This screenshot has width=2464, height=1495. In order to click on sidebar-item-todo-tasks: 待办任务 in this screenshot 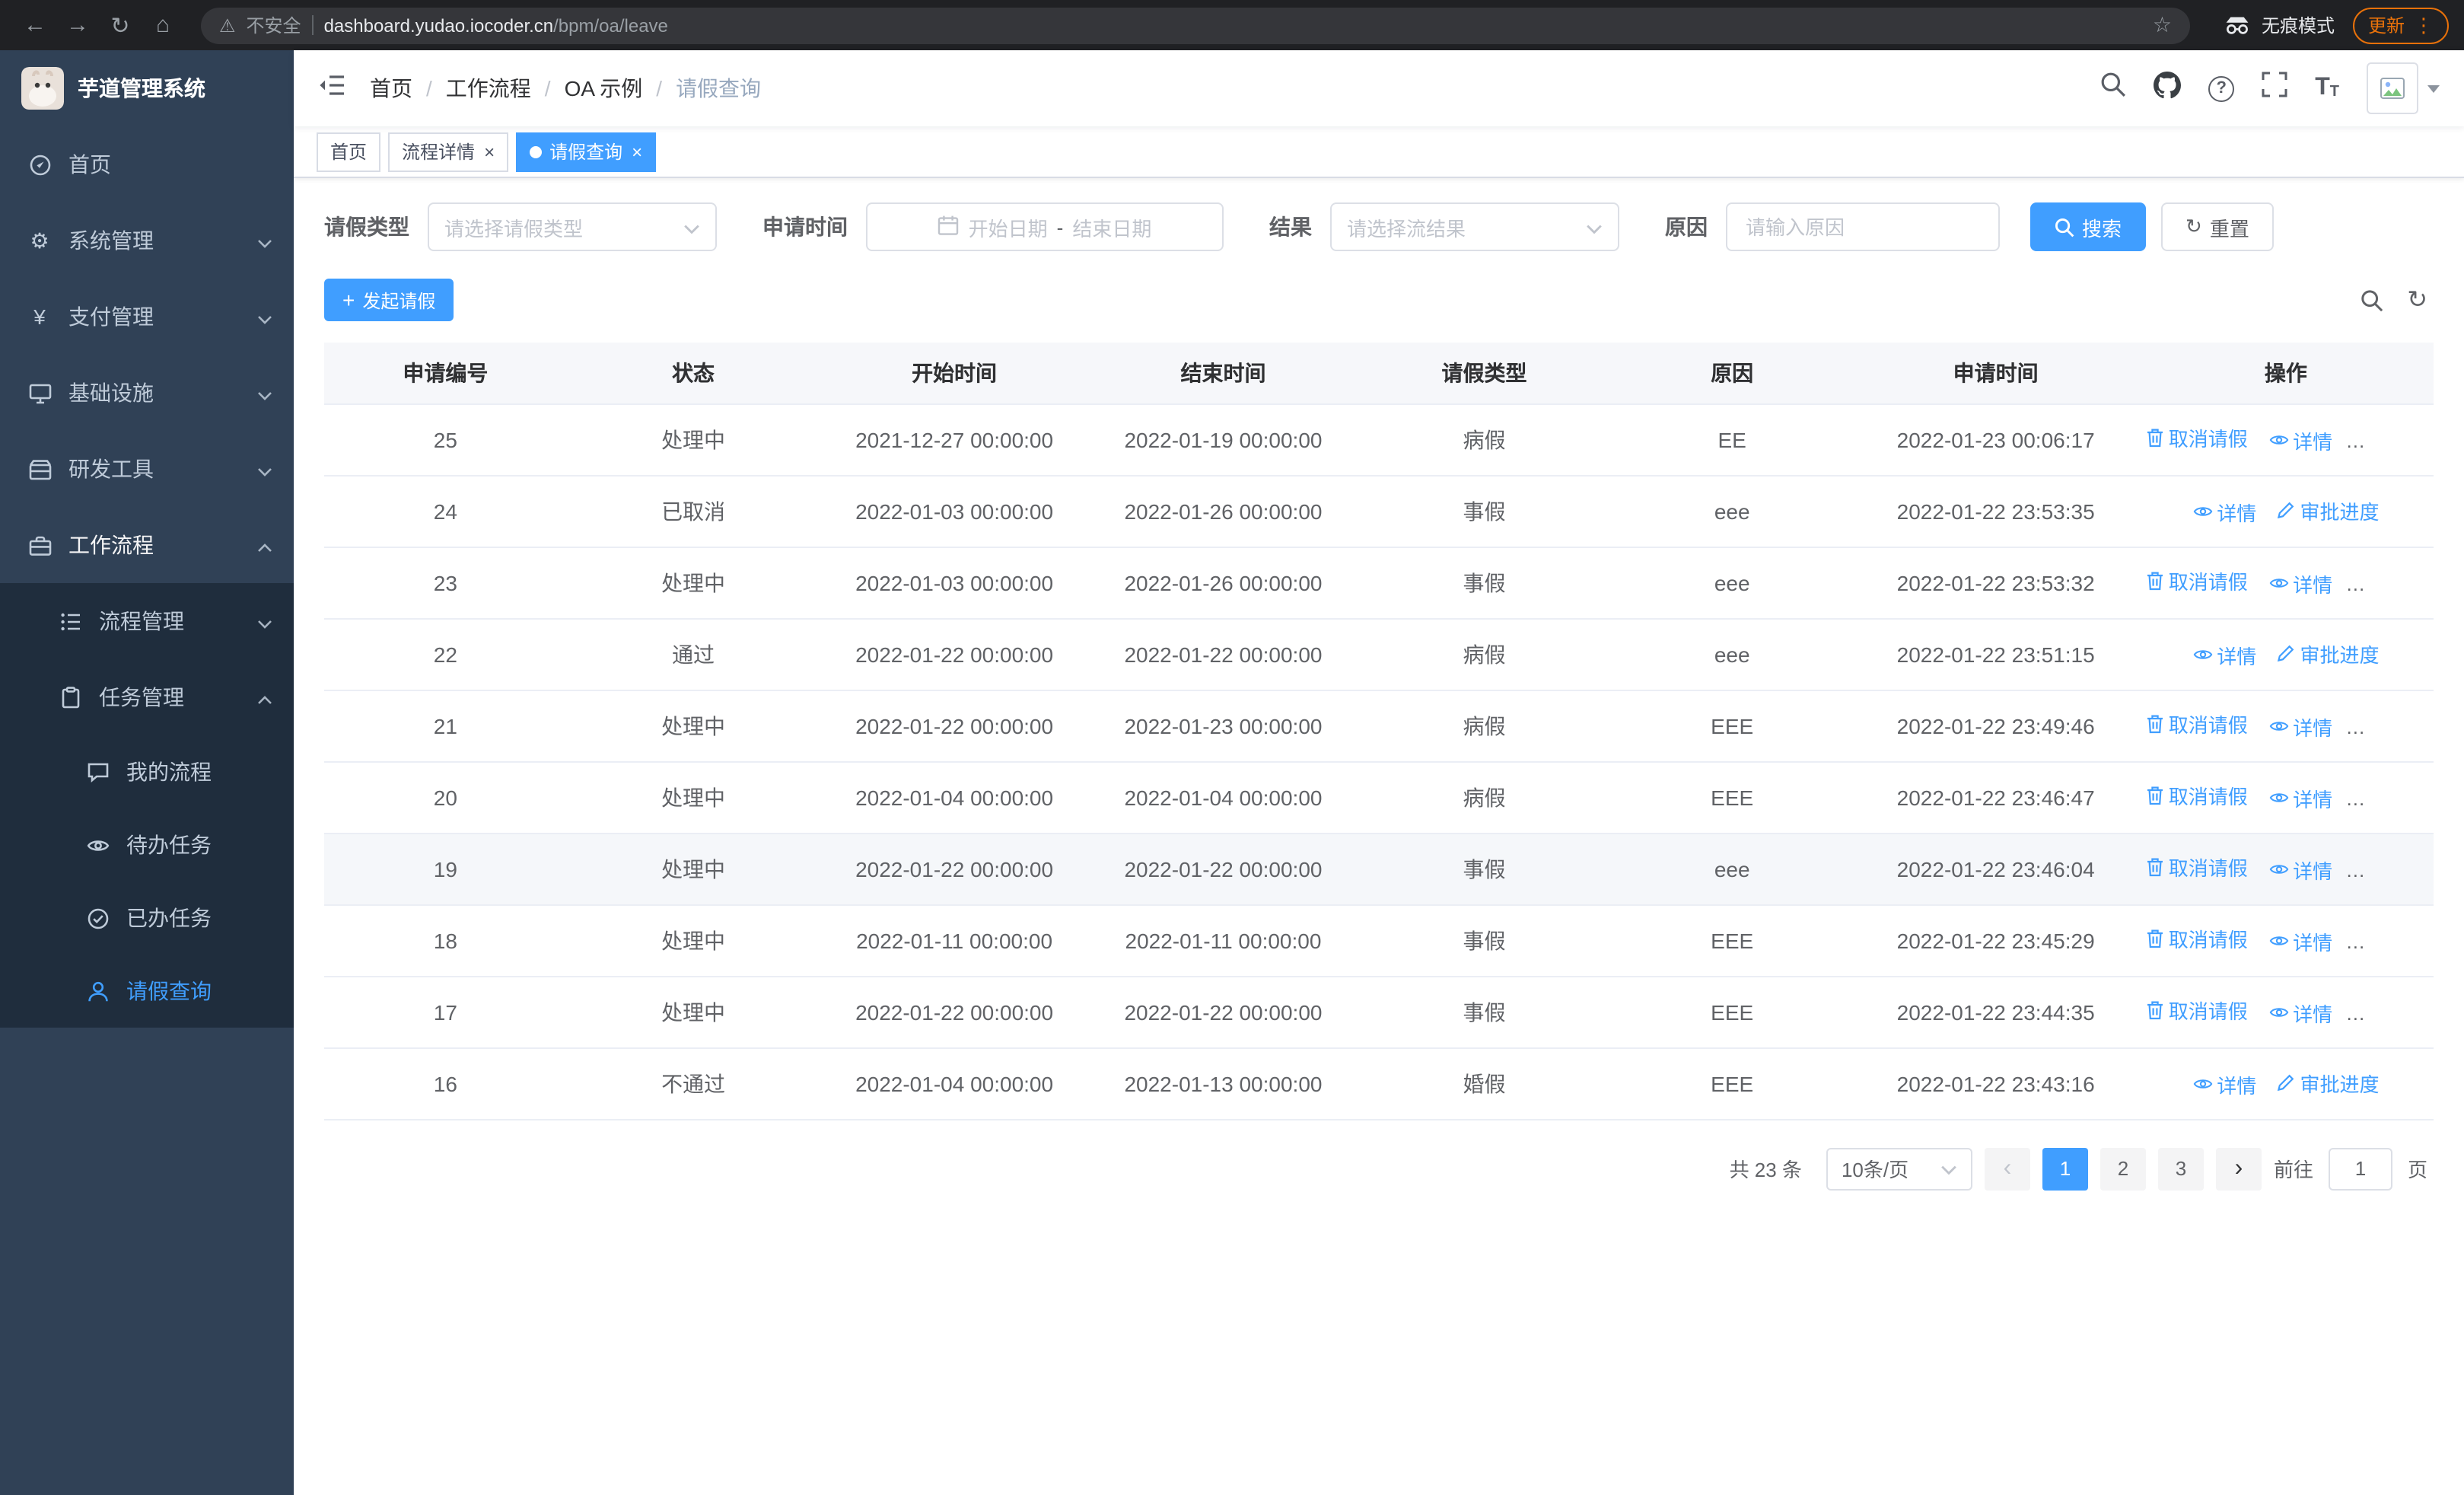, I will do `click(147, 845)`.